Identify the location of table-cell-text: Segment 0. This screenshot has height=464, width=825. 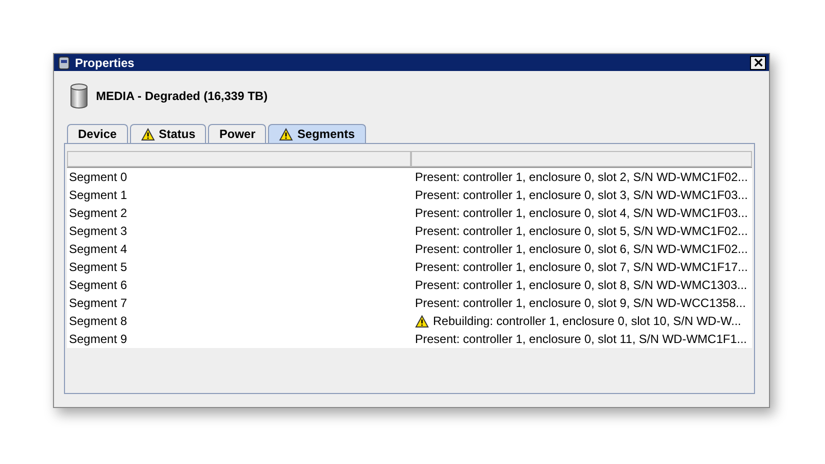
(98, 177).